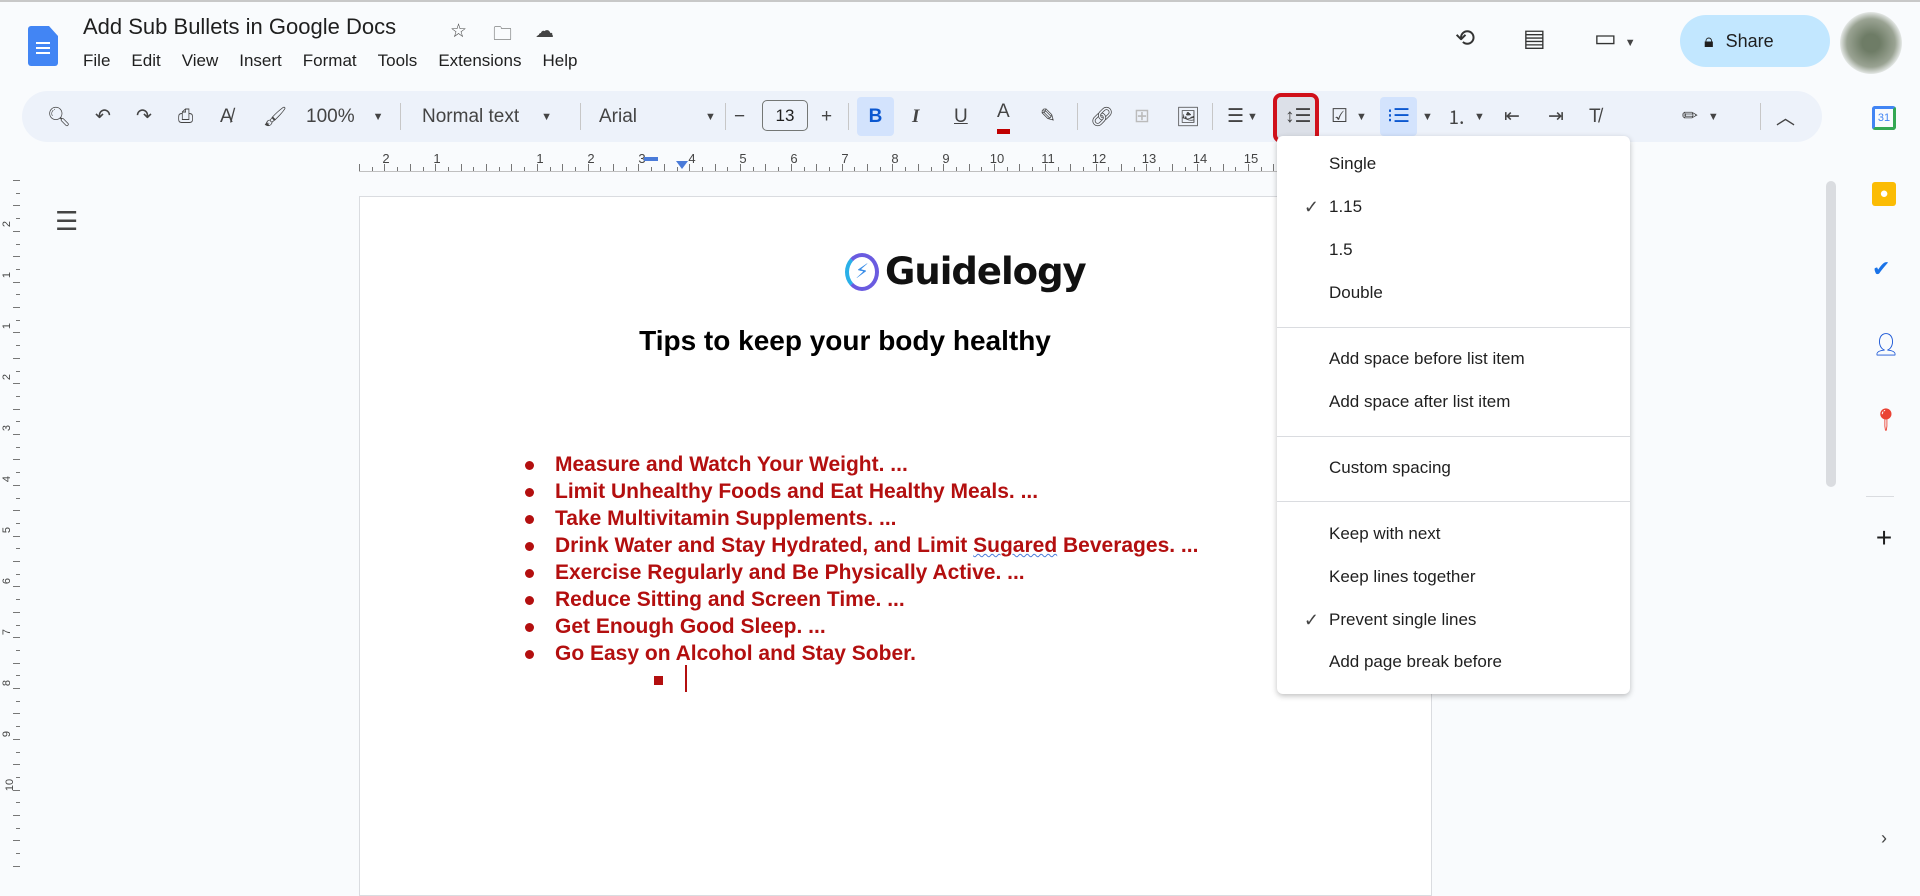 The image size is (1920, 896). What do you see at coordinates (1465, 38) in the screenshot?
I see `version-history-icon: ⟲` at bounding box center [1465, 38].